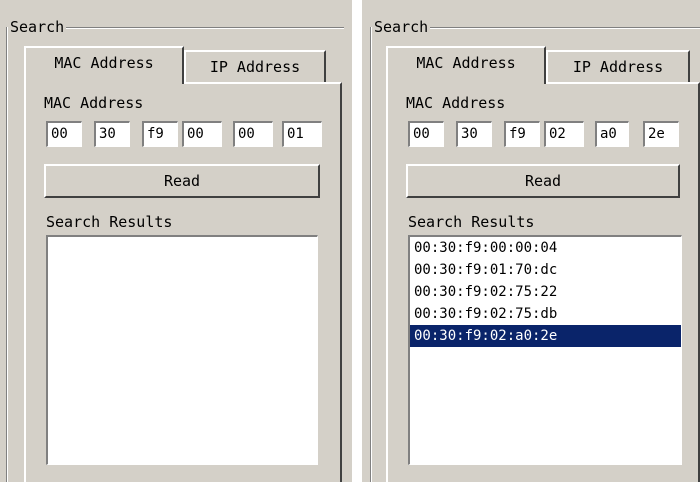  Describe the element at coordinates (661, 134) in the screenshot. I see `mac-octet-6: 2e` at that location.